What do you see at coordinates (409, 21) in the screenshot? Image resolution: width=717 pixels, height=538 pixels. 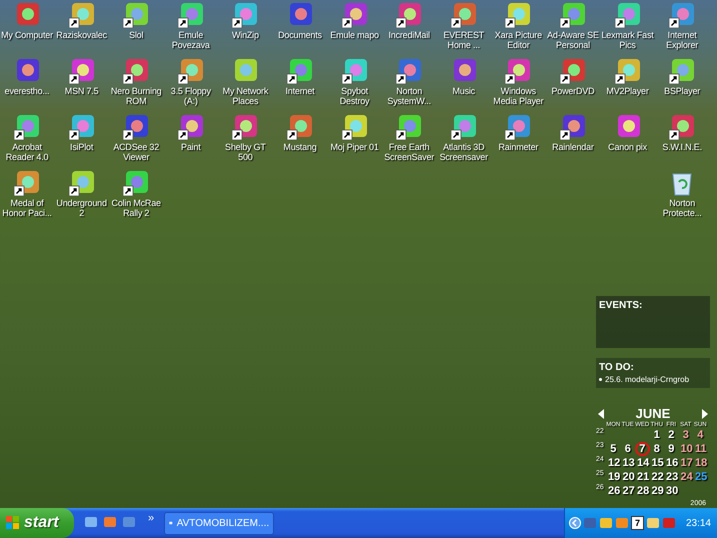 I see `desktop-shortcut: IncrediMail` at bounding box center [409, 21].